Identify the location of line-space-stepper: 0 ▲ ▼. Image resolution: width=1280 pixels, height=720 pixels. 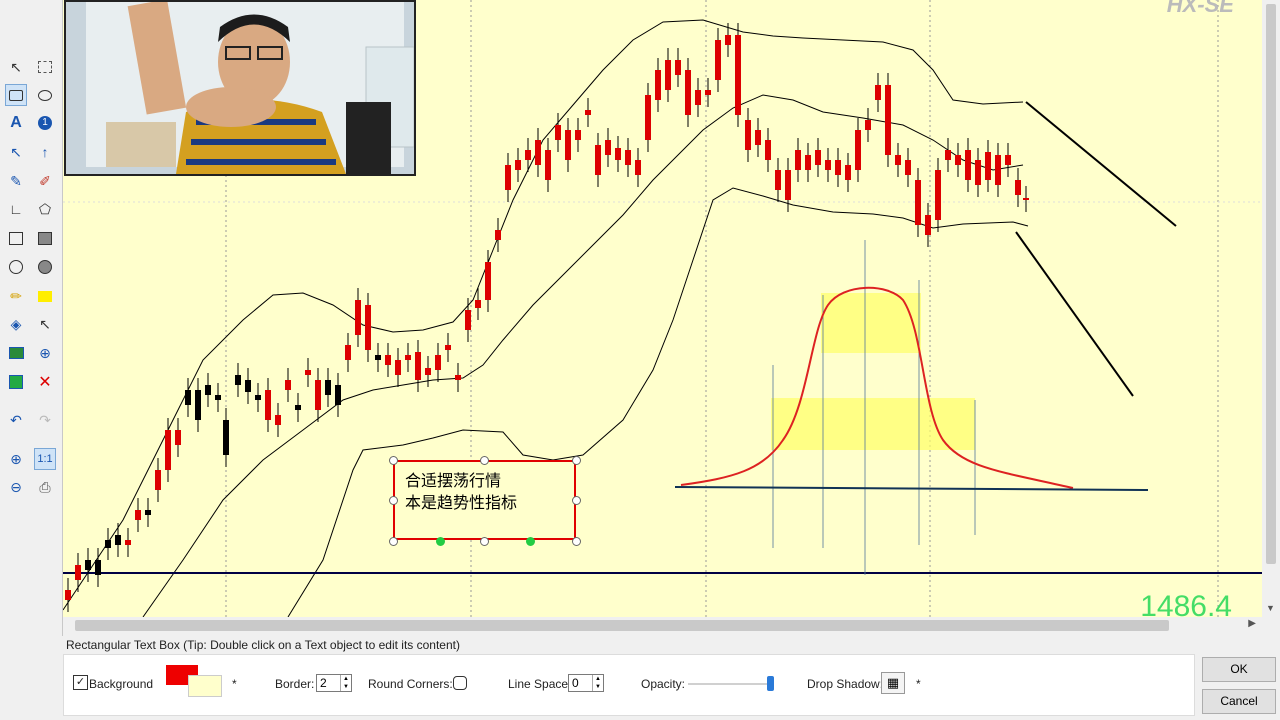
(586, 683).